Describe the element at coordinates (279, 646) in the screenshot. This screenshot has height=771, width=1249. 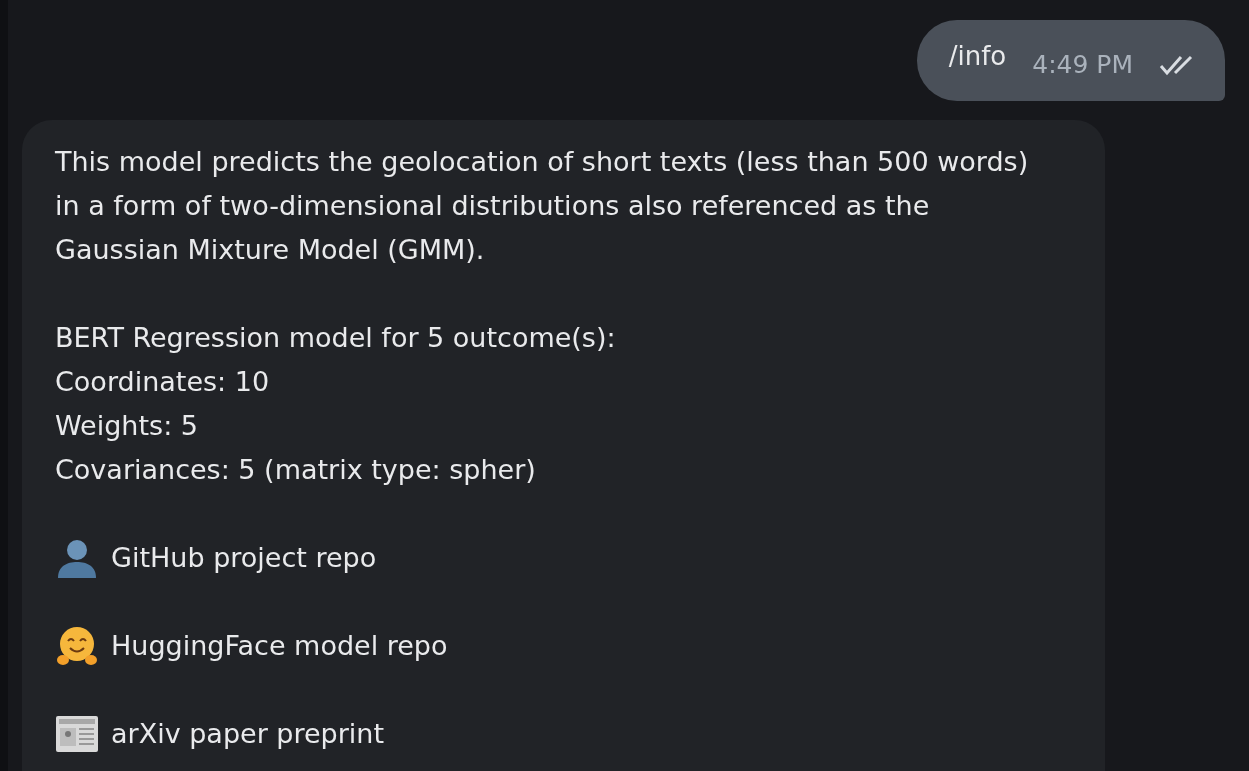
I see `link-text: HuggingFace model repo` at that location.